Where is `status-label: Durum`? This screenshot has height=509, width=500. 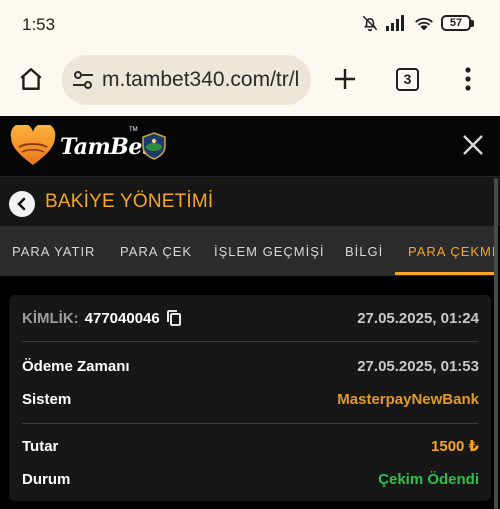
status-label: Durum is located at coordinates (46, 479).